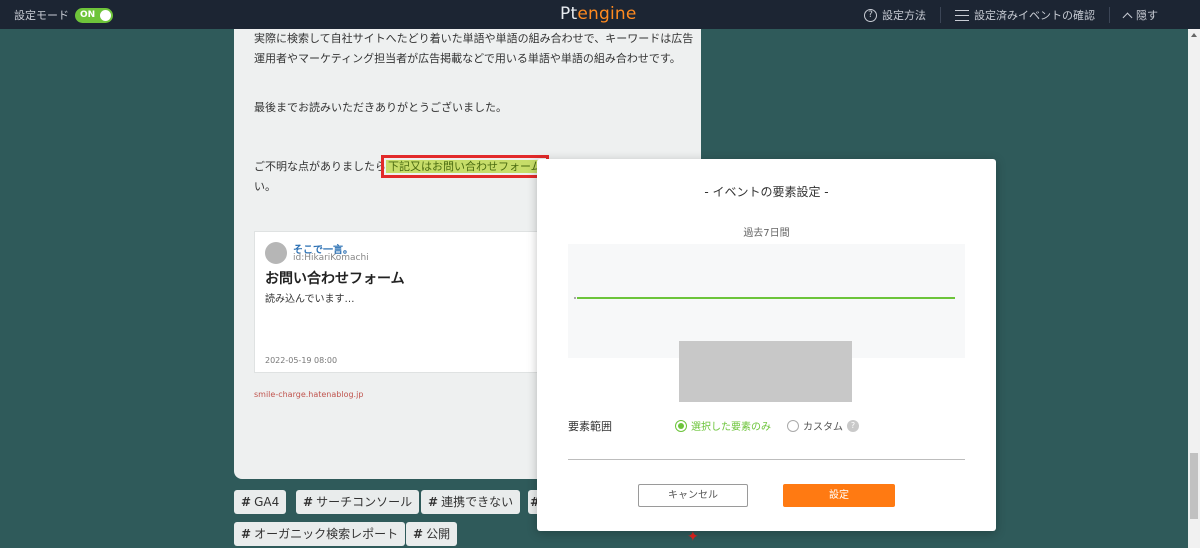 The height and width of the screenshot is (548, 1200). Describe the element at coordinates (1194, 288) in the screenshot. I see `page-scrollbar` at that location.